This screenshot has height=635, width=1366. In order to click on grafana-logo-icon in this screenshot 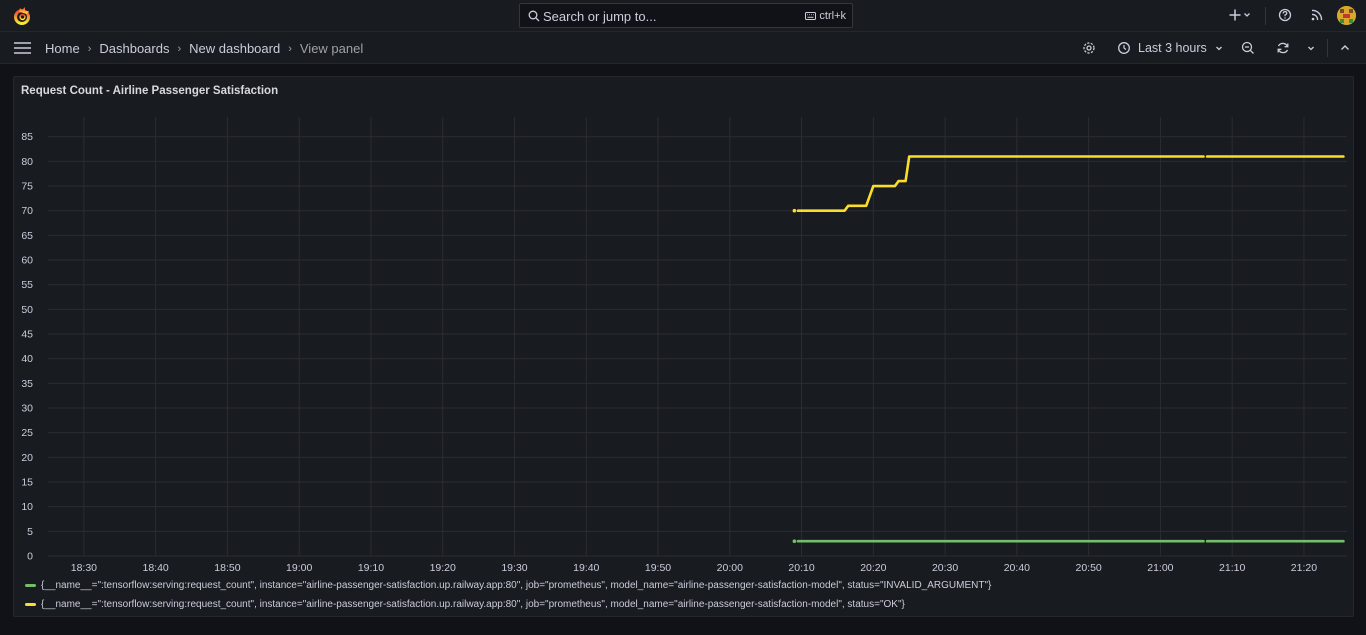, I will do `click(22, 16)`.